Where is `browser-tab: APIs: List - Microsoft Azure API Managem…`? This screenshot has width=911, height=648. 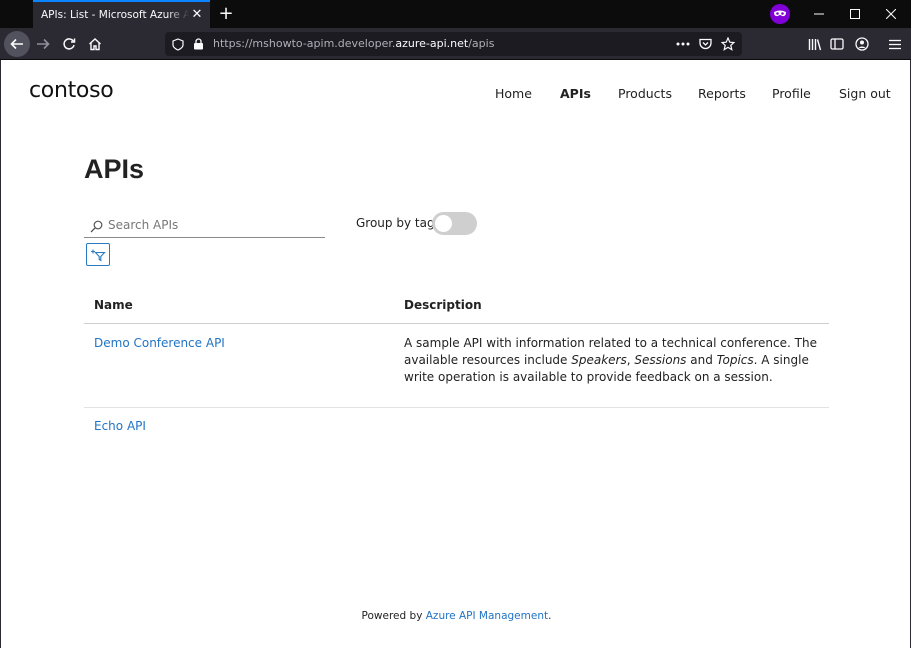 browser-tab: APIs: List - Microsoft Azure API Managem… is located at coordinates (121, 14).